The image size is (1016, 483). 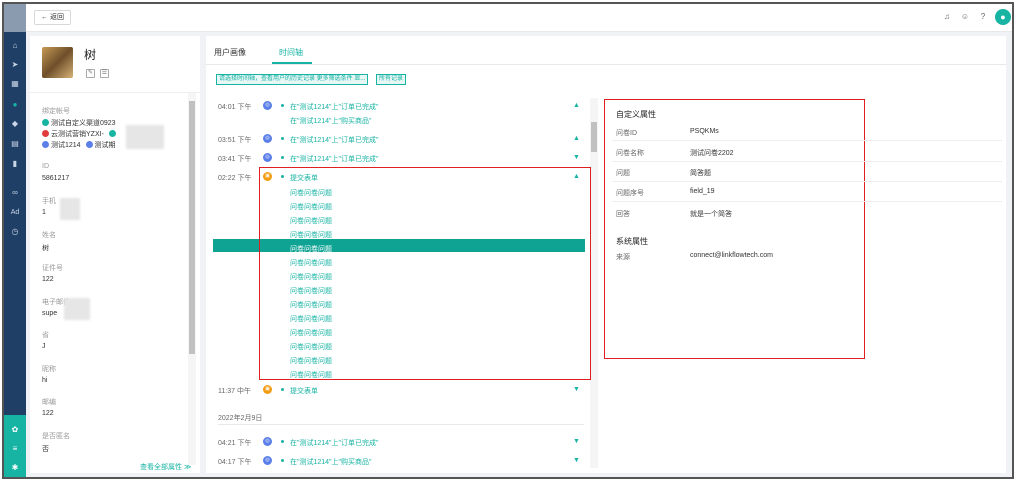 I want to click on form-icon: ▤, so click(x=15, y=144).